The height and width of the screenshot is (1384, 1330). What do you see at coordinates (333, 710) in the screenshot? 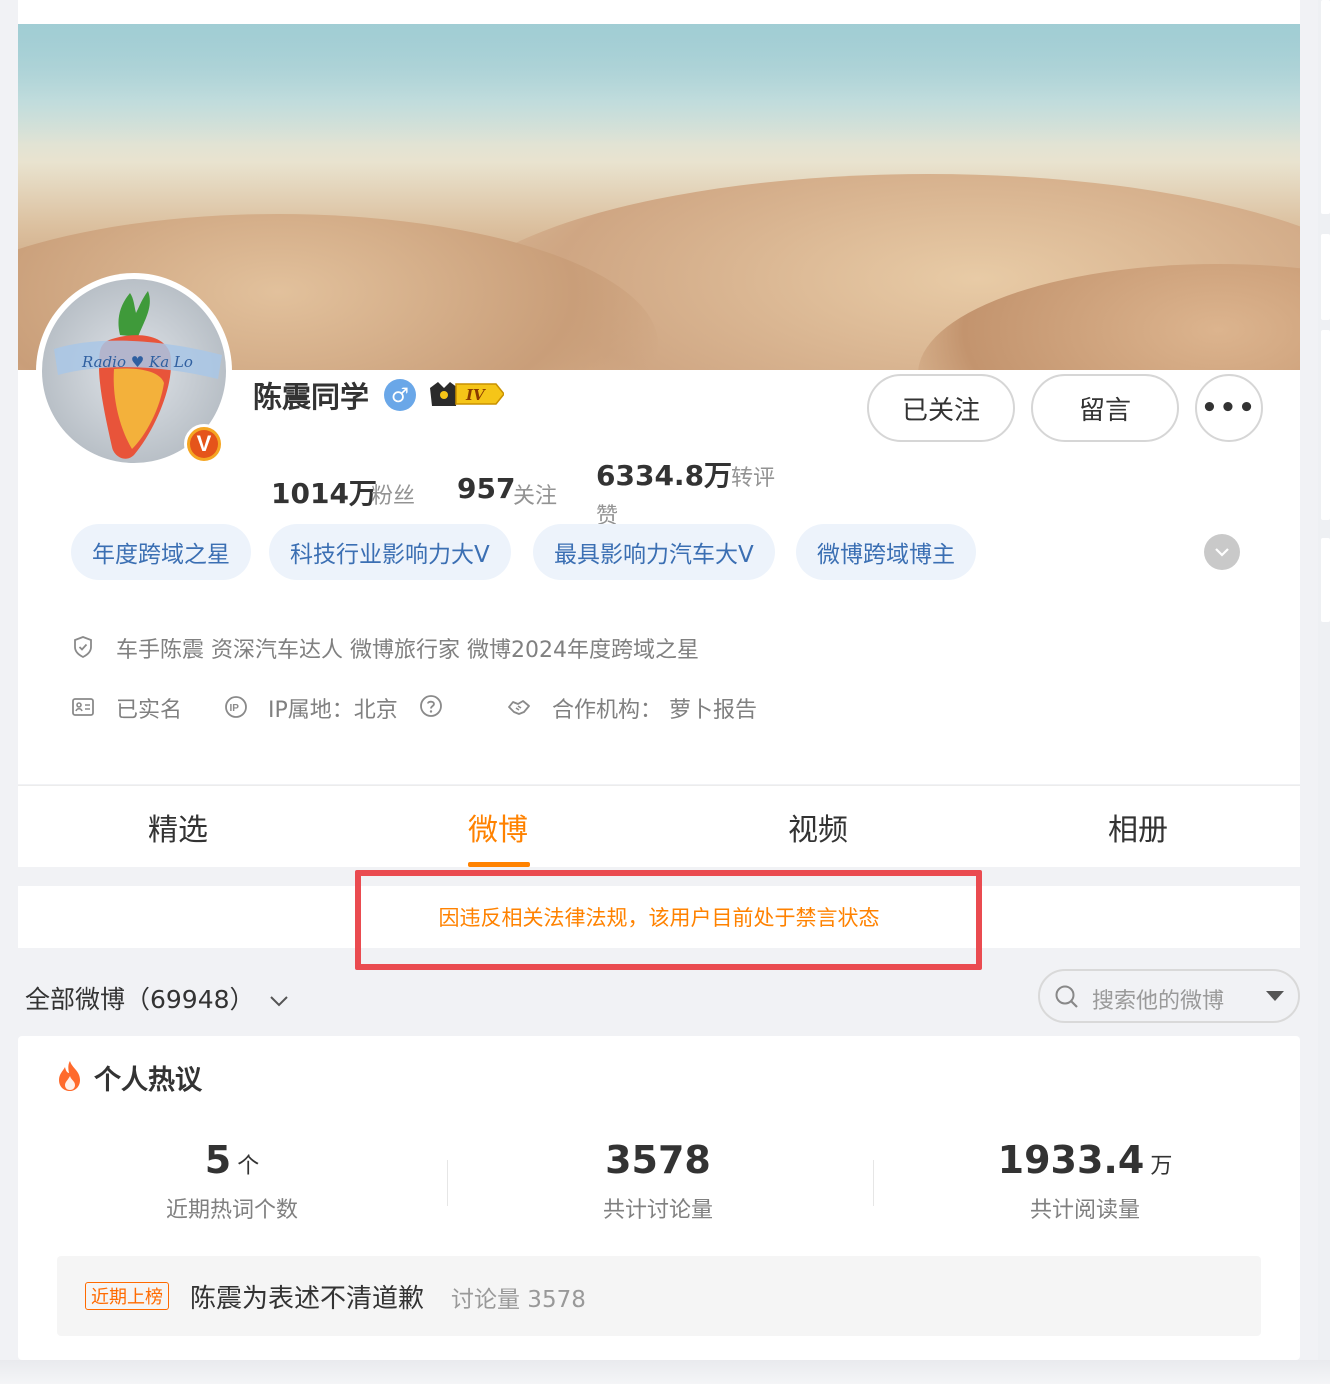
I see `ip-location: IP属地：北京` at bounding box center [333, 710].